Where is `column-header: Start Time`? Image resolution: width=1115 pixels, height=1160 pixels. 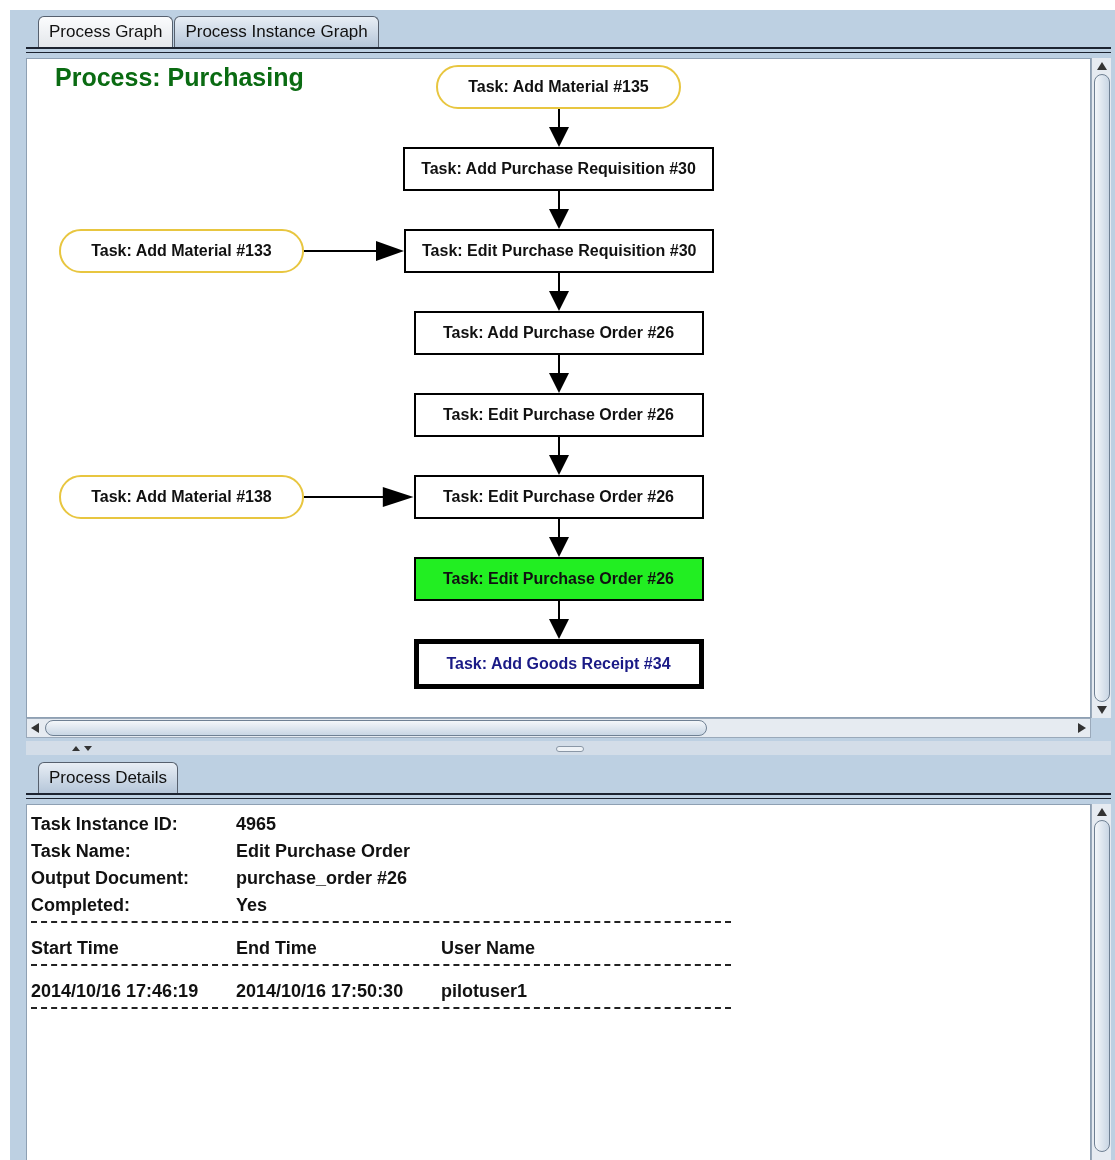 column-header: Start Time is located at coordinates (75, 948).